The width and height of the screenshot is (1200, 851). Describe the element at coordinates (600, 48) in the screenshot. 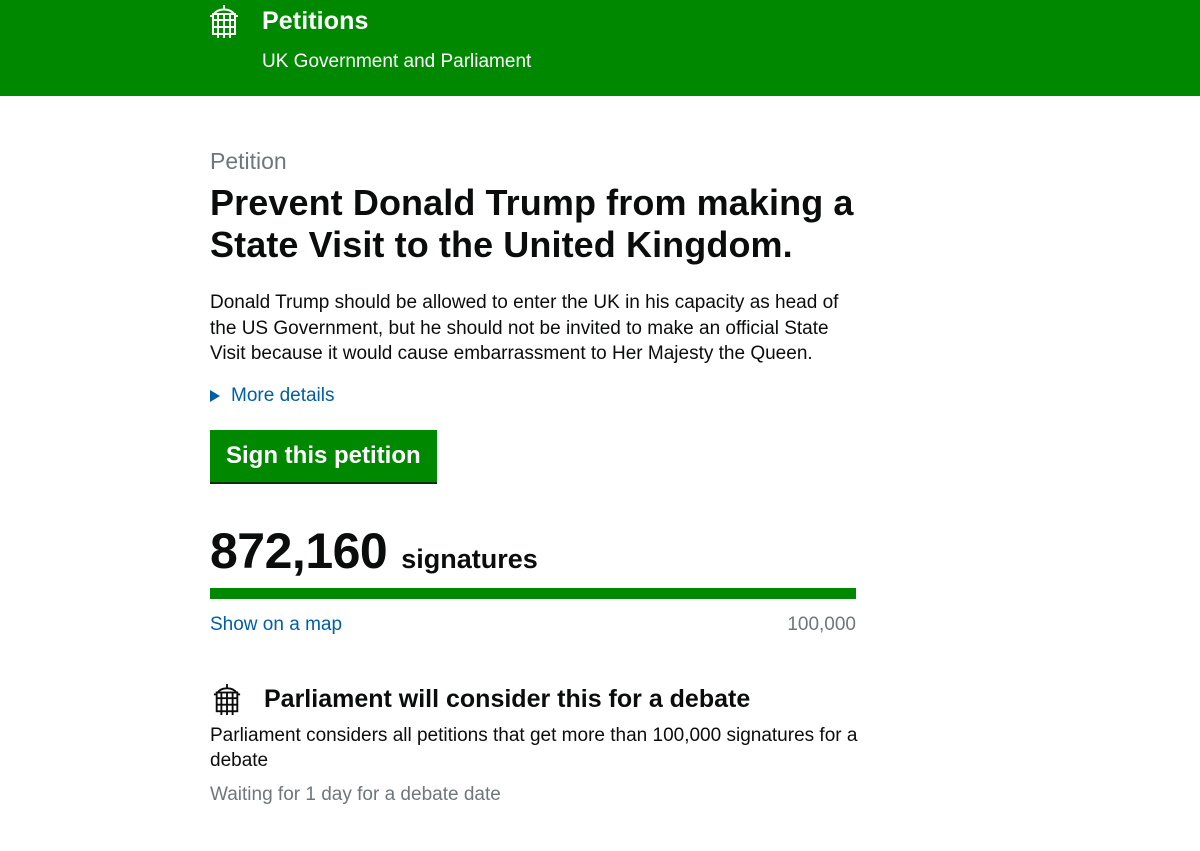

I see `site-header: Petitions UK Government and Parliament` at that location.